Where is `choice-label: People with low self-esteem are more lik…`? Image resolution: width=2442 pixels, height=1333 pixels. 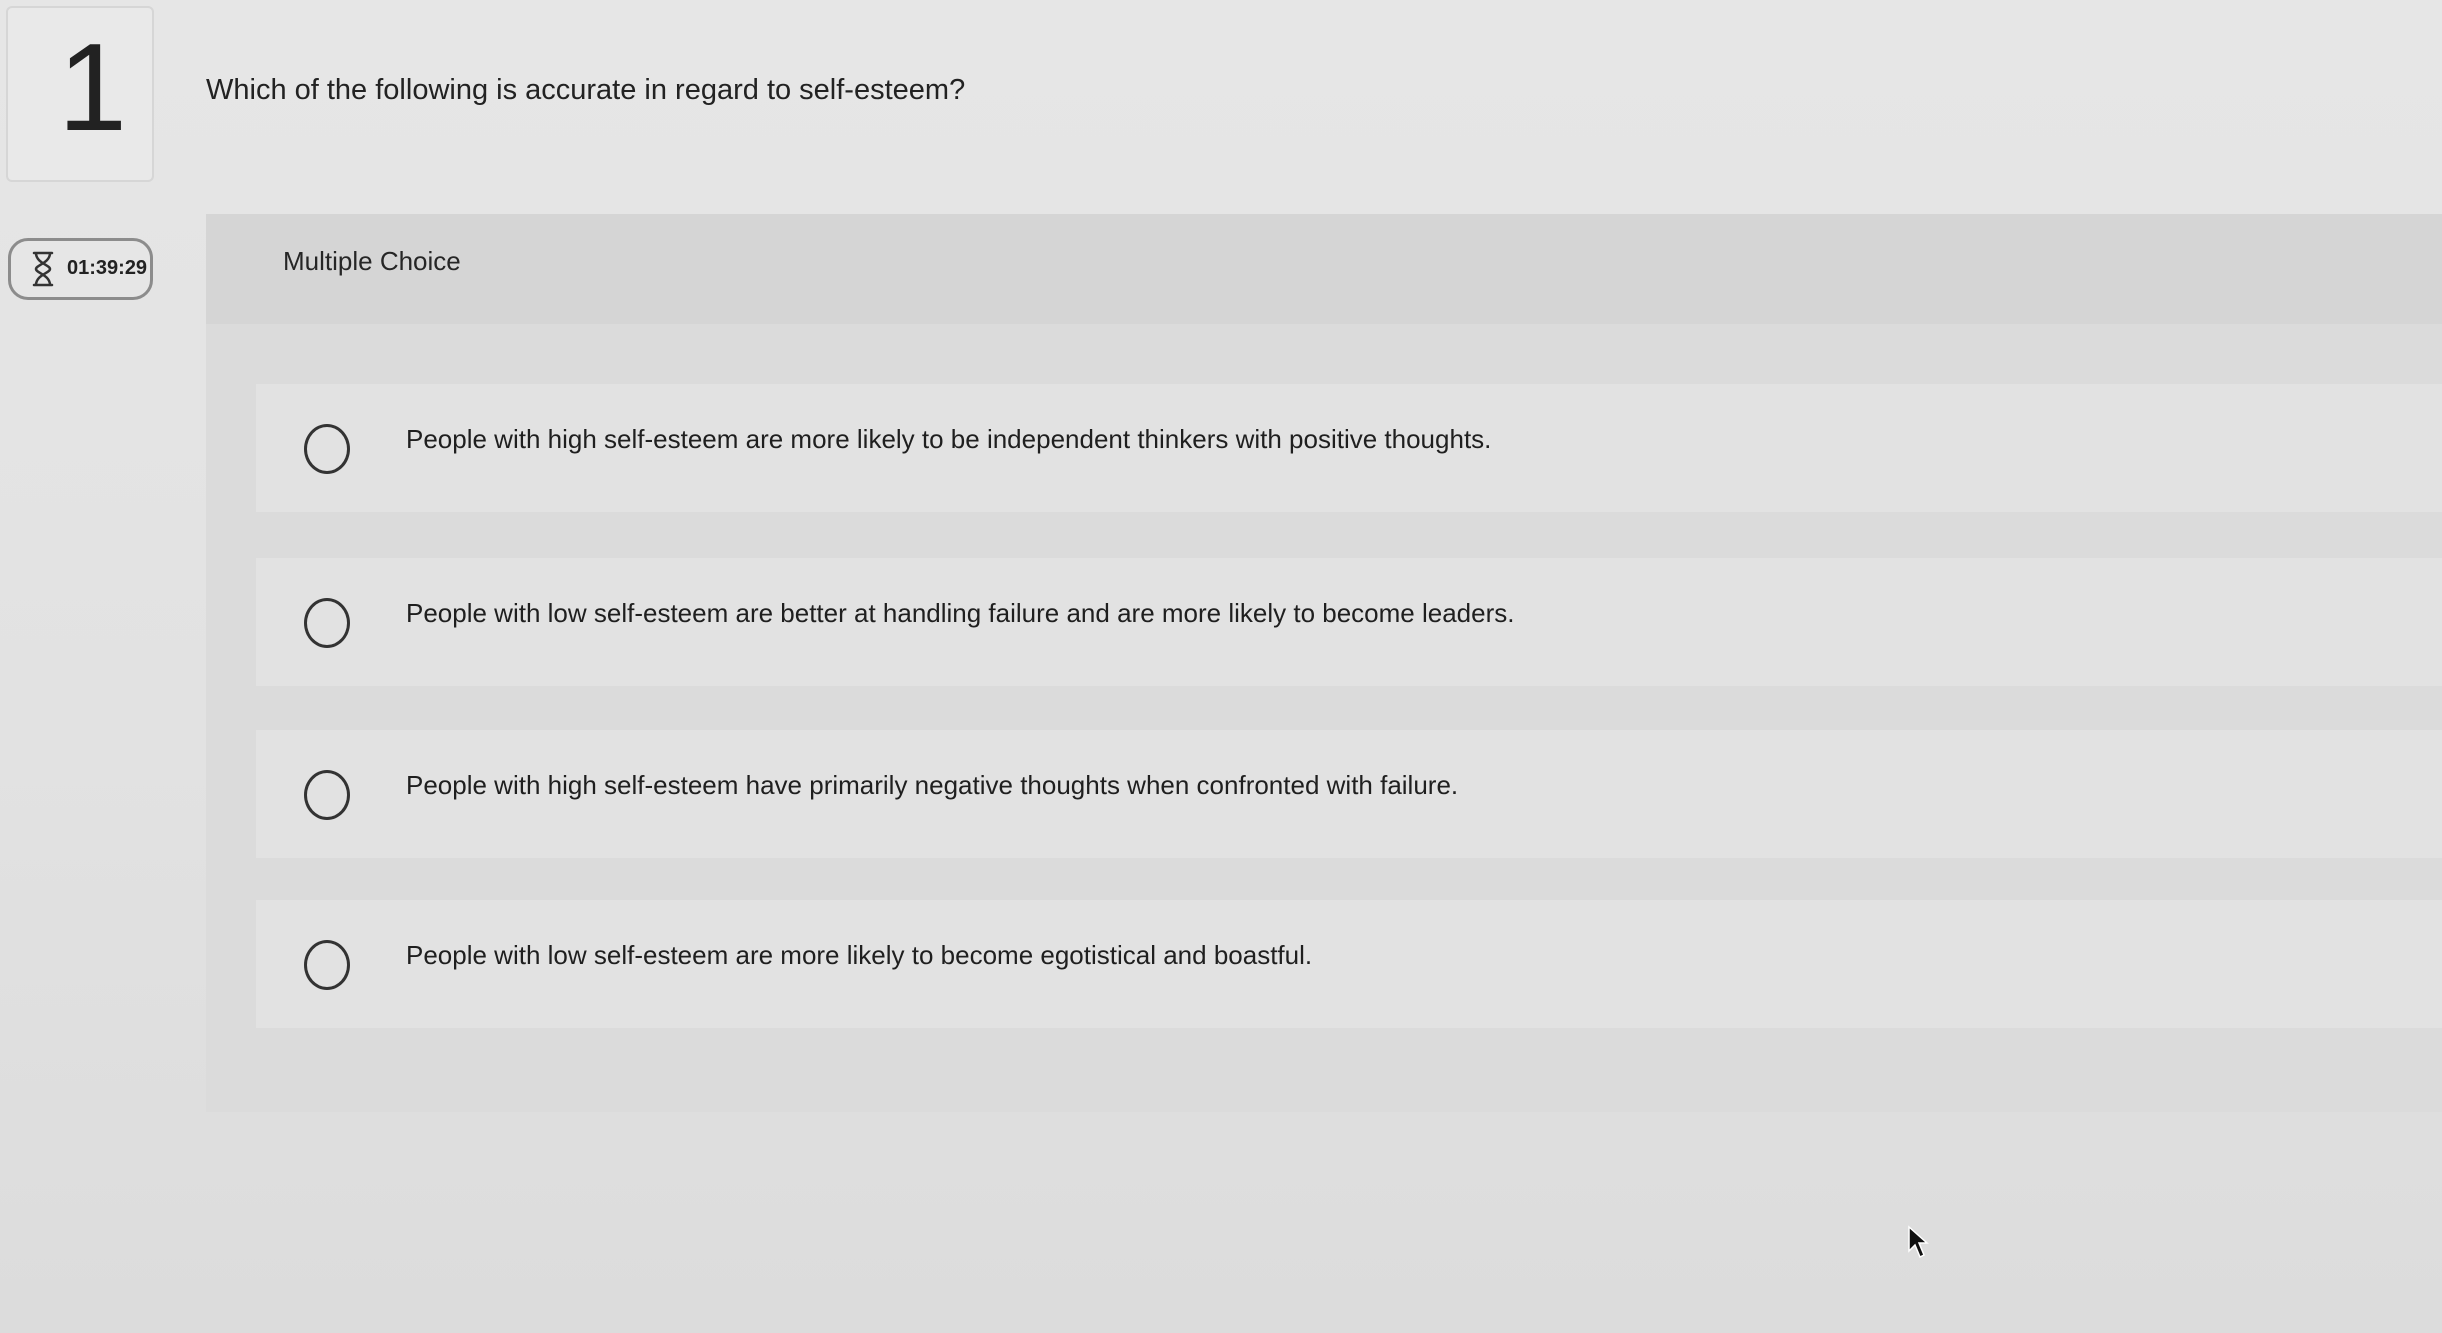 choice-label: People with low self-esteem are more lik… is located at coordinates (859, 955).